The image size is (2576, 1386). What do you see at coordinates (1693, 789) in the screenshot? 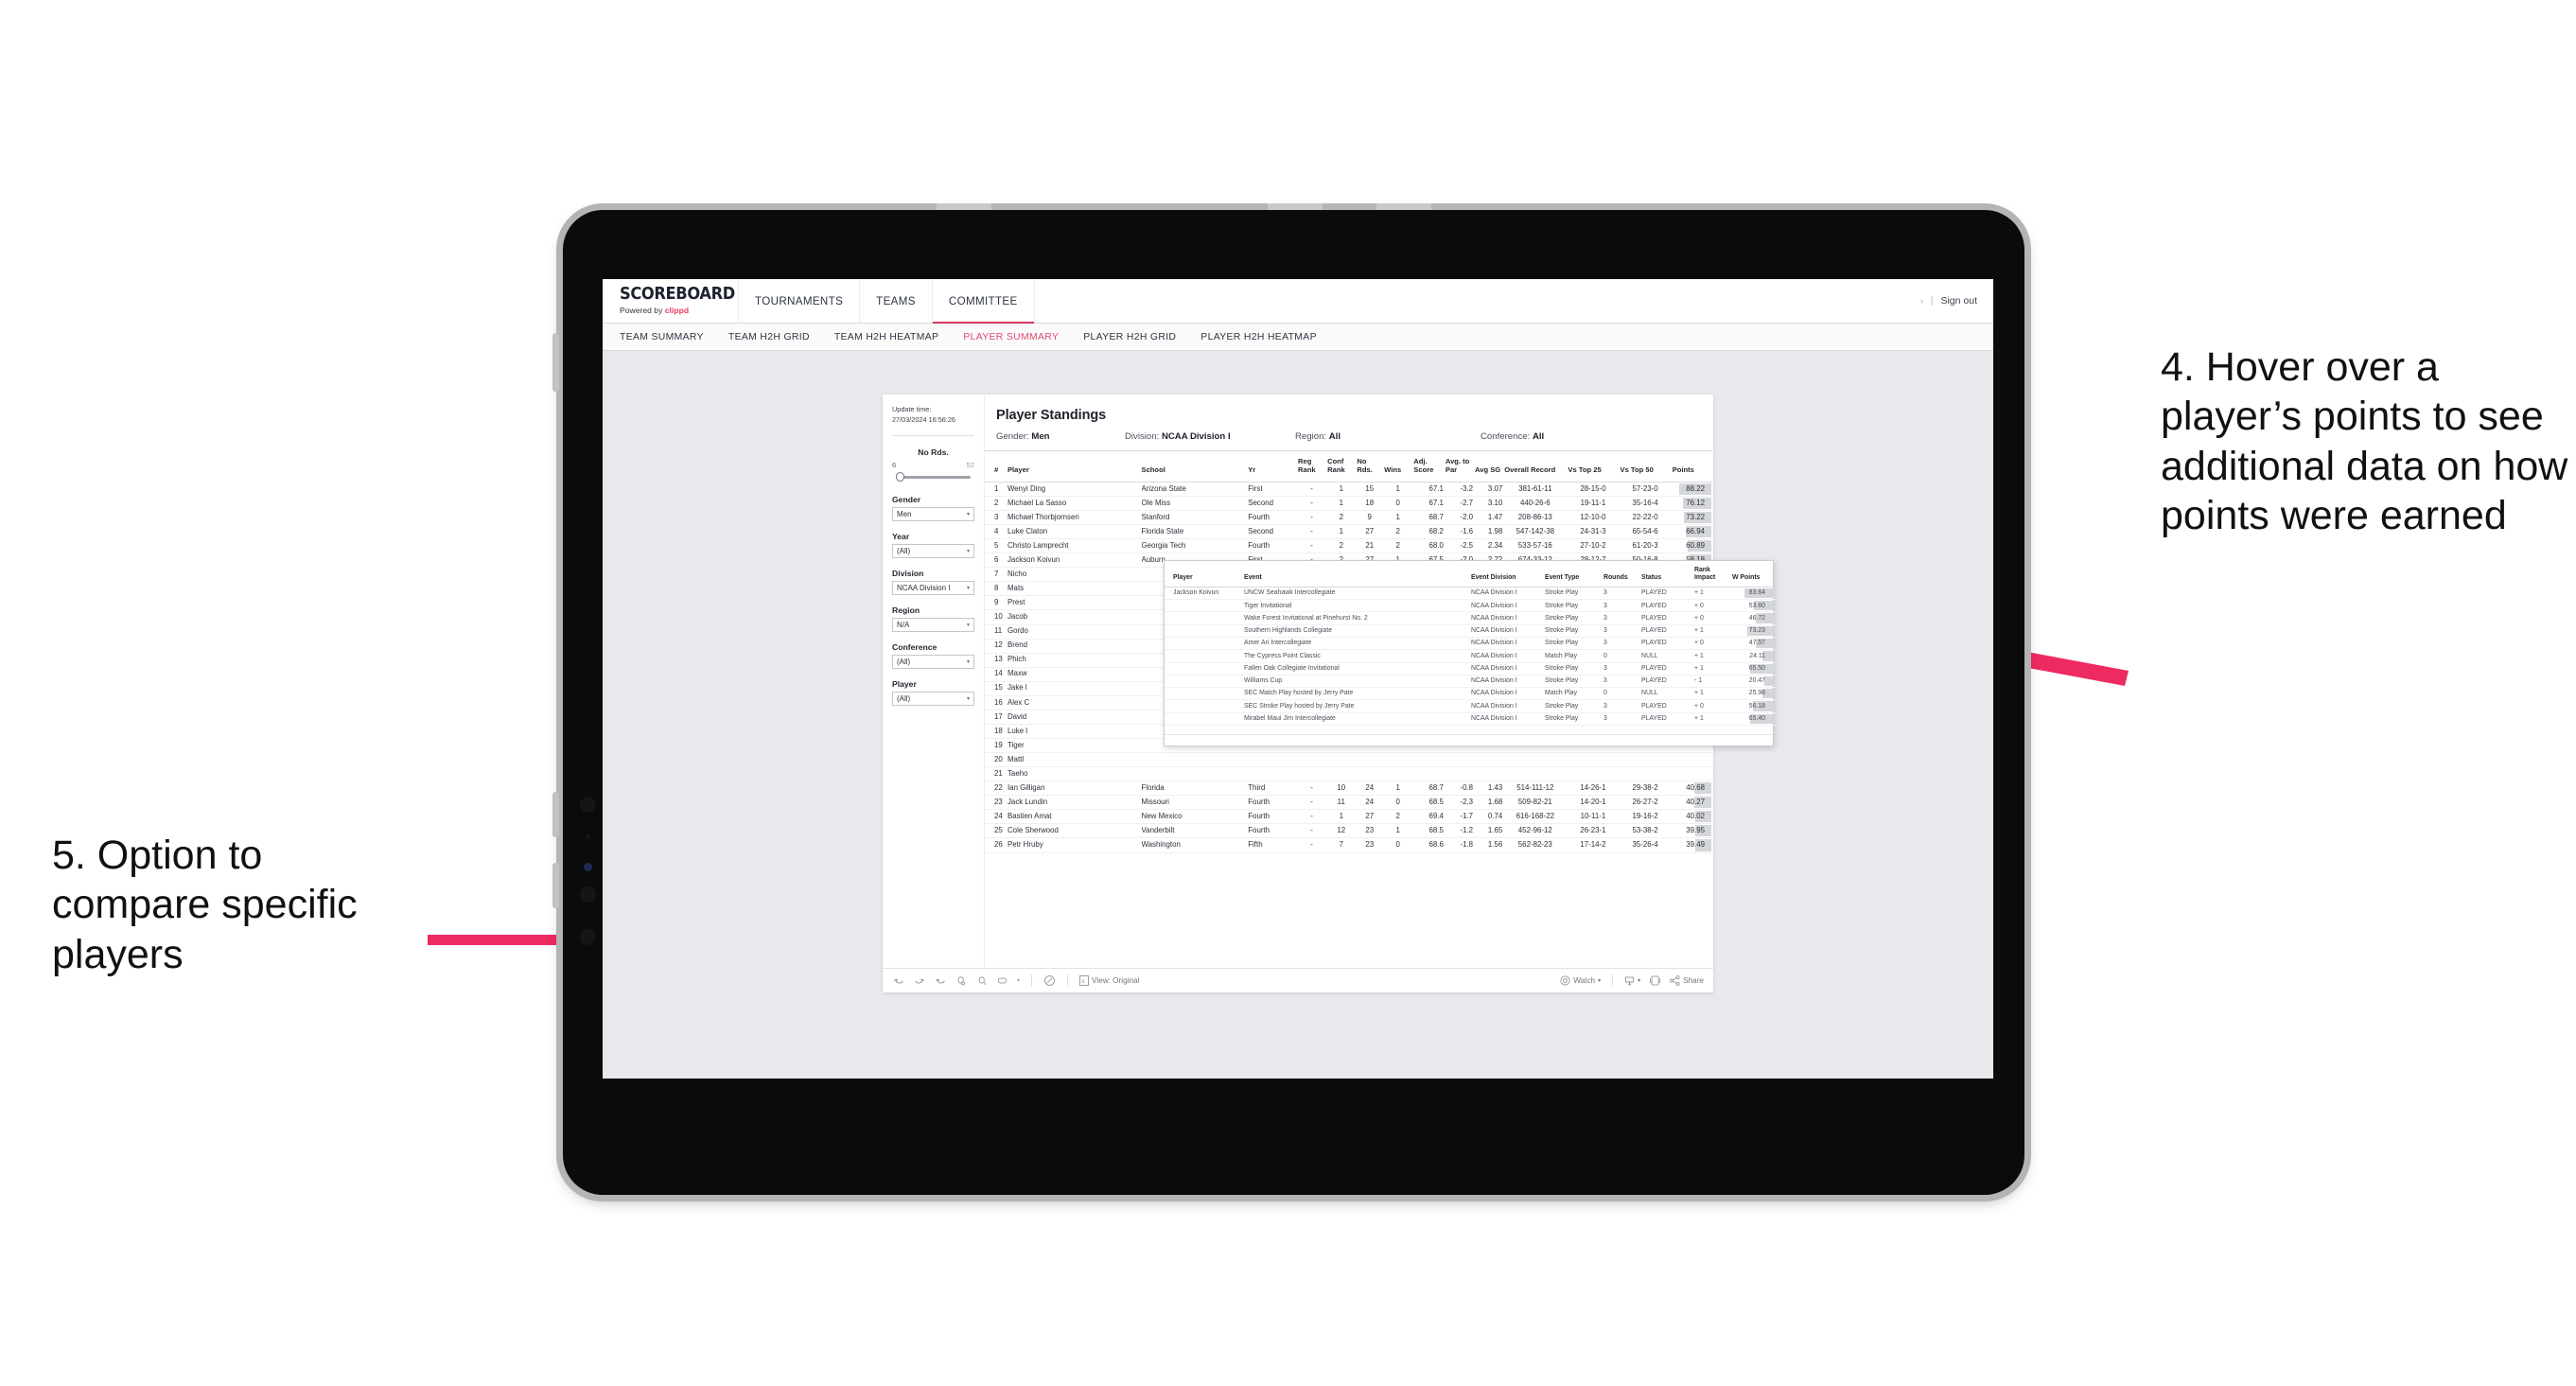
I see `cell-points: 40.68` at bounding box center [1693, 789].